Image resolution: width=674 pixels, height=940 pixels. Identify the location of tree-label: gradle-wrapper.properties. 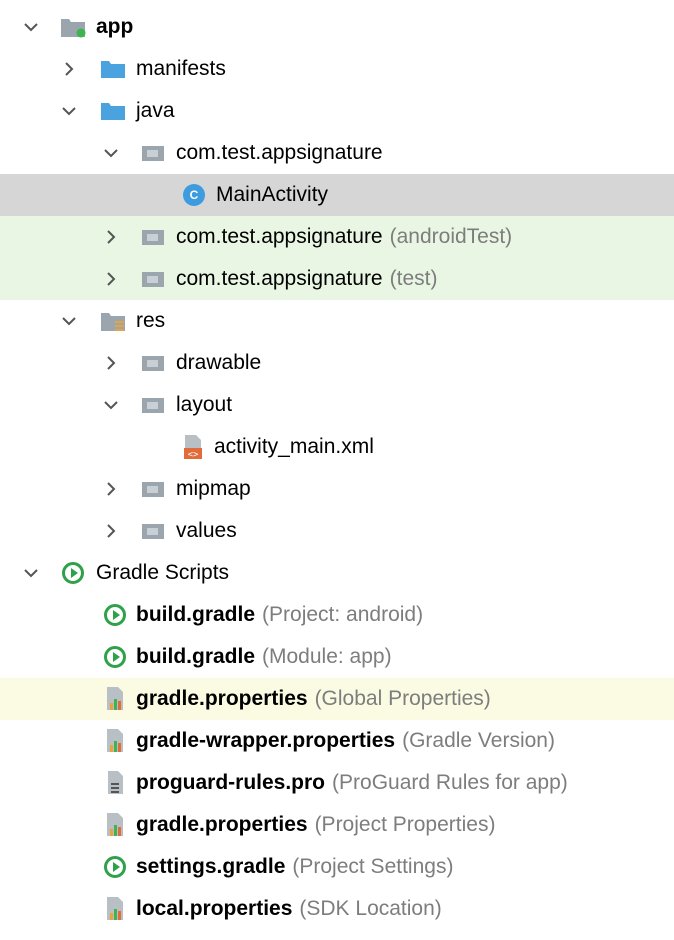
(266, 740).